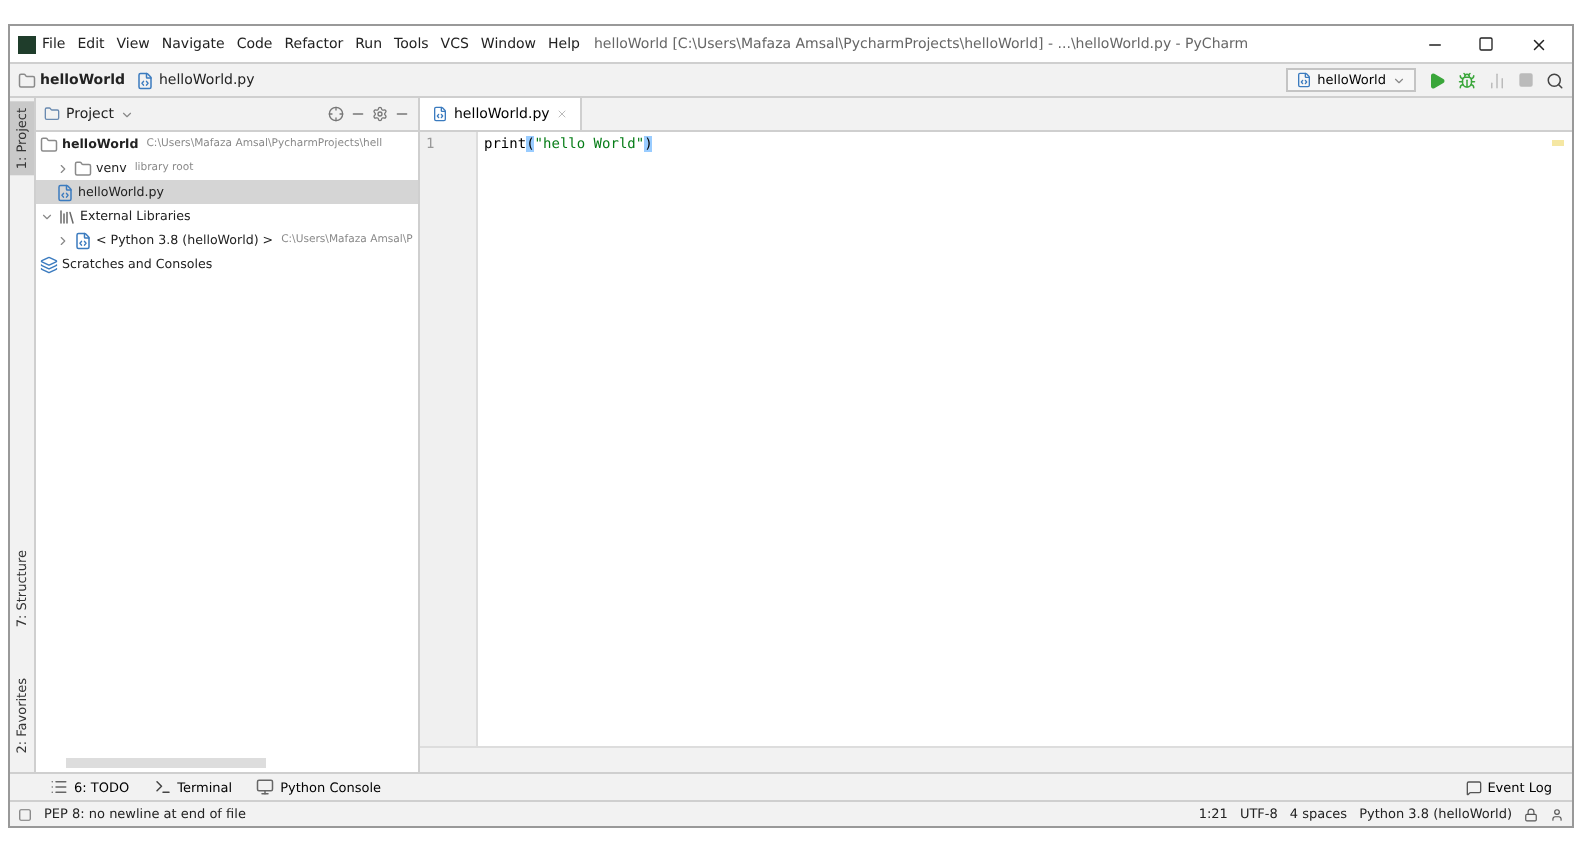  What do you see at coordinates (1526, 80) in the screenshot?
I see `stop-icon` at bounding box center [1526, 80].